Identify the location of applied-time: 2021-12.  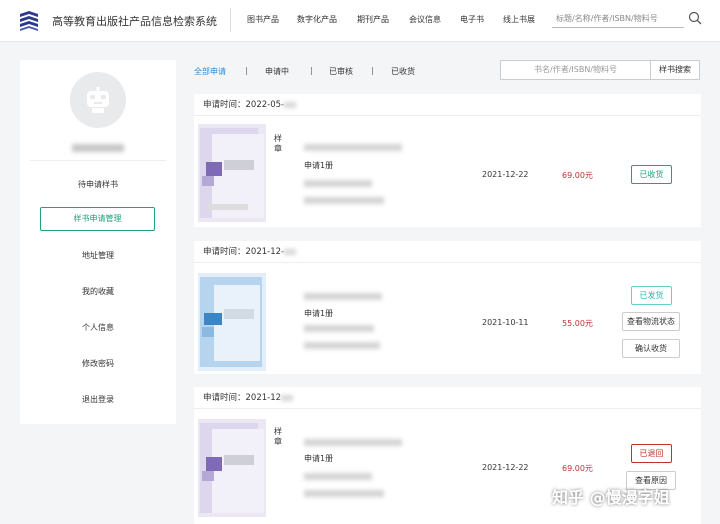
(263, 398).